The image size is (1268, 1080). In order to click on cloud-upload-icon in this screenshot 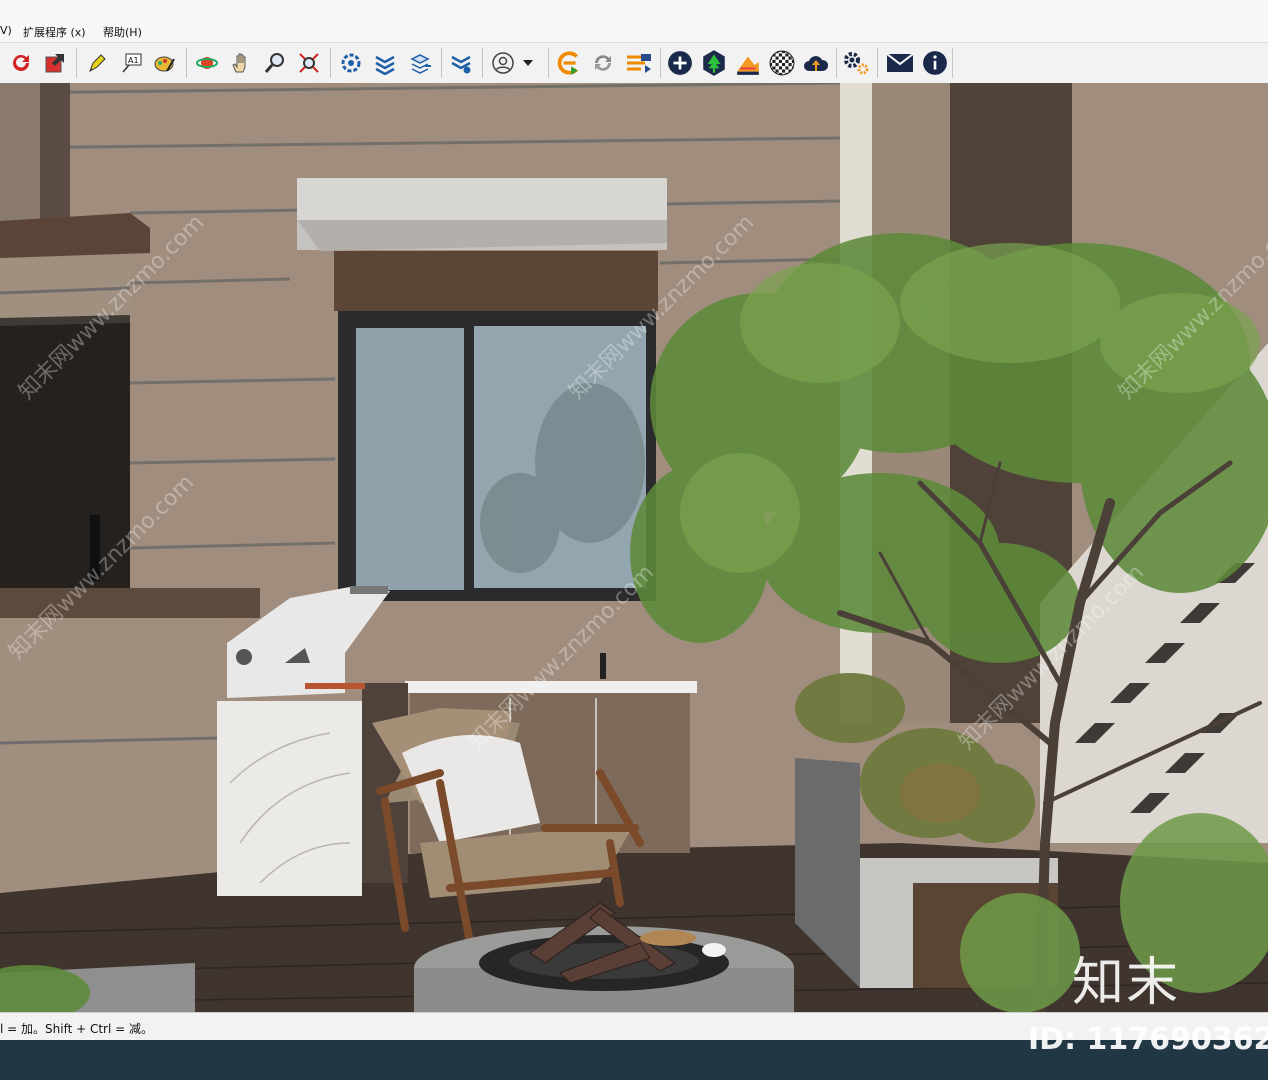, I will do `click(816, 63)`.